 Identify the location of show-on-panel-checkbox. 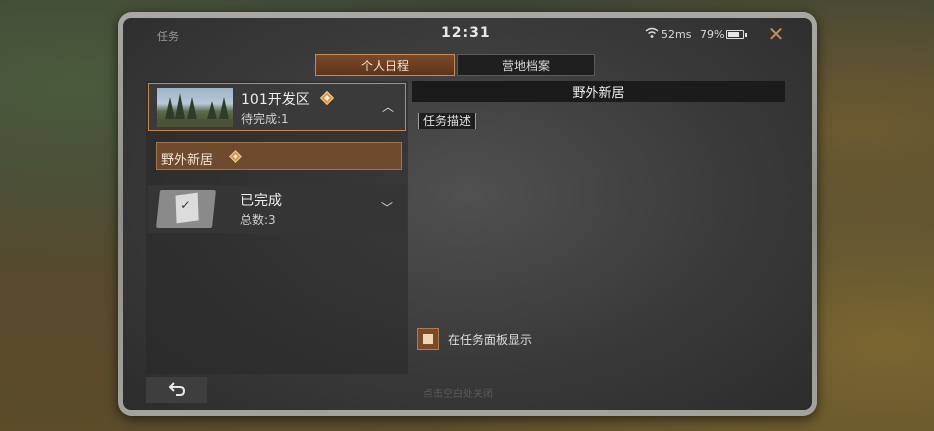
(428, 339).